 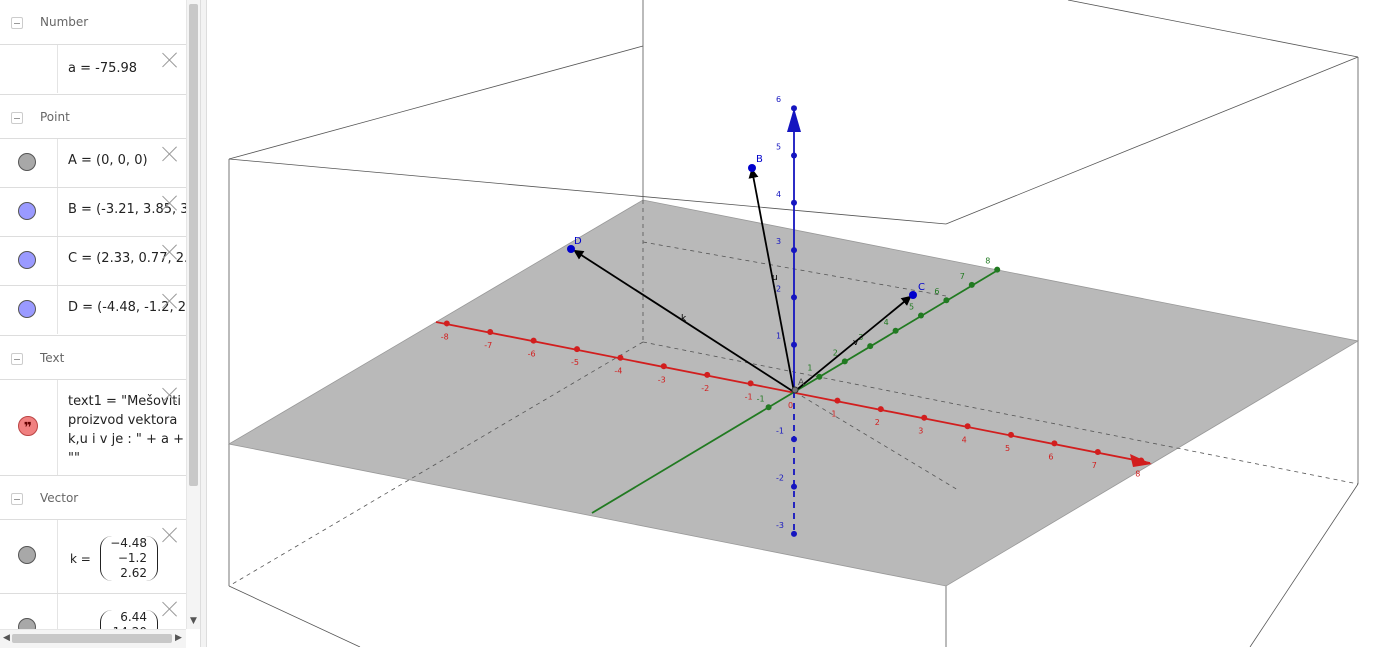 What do you see at coordinates (93, 358) in the screenshot?
I see `category-text: Text` at bounding box center [93, 358].